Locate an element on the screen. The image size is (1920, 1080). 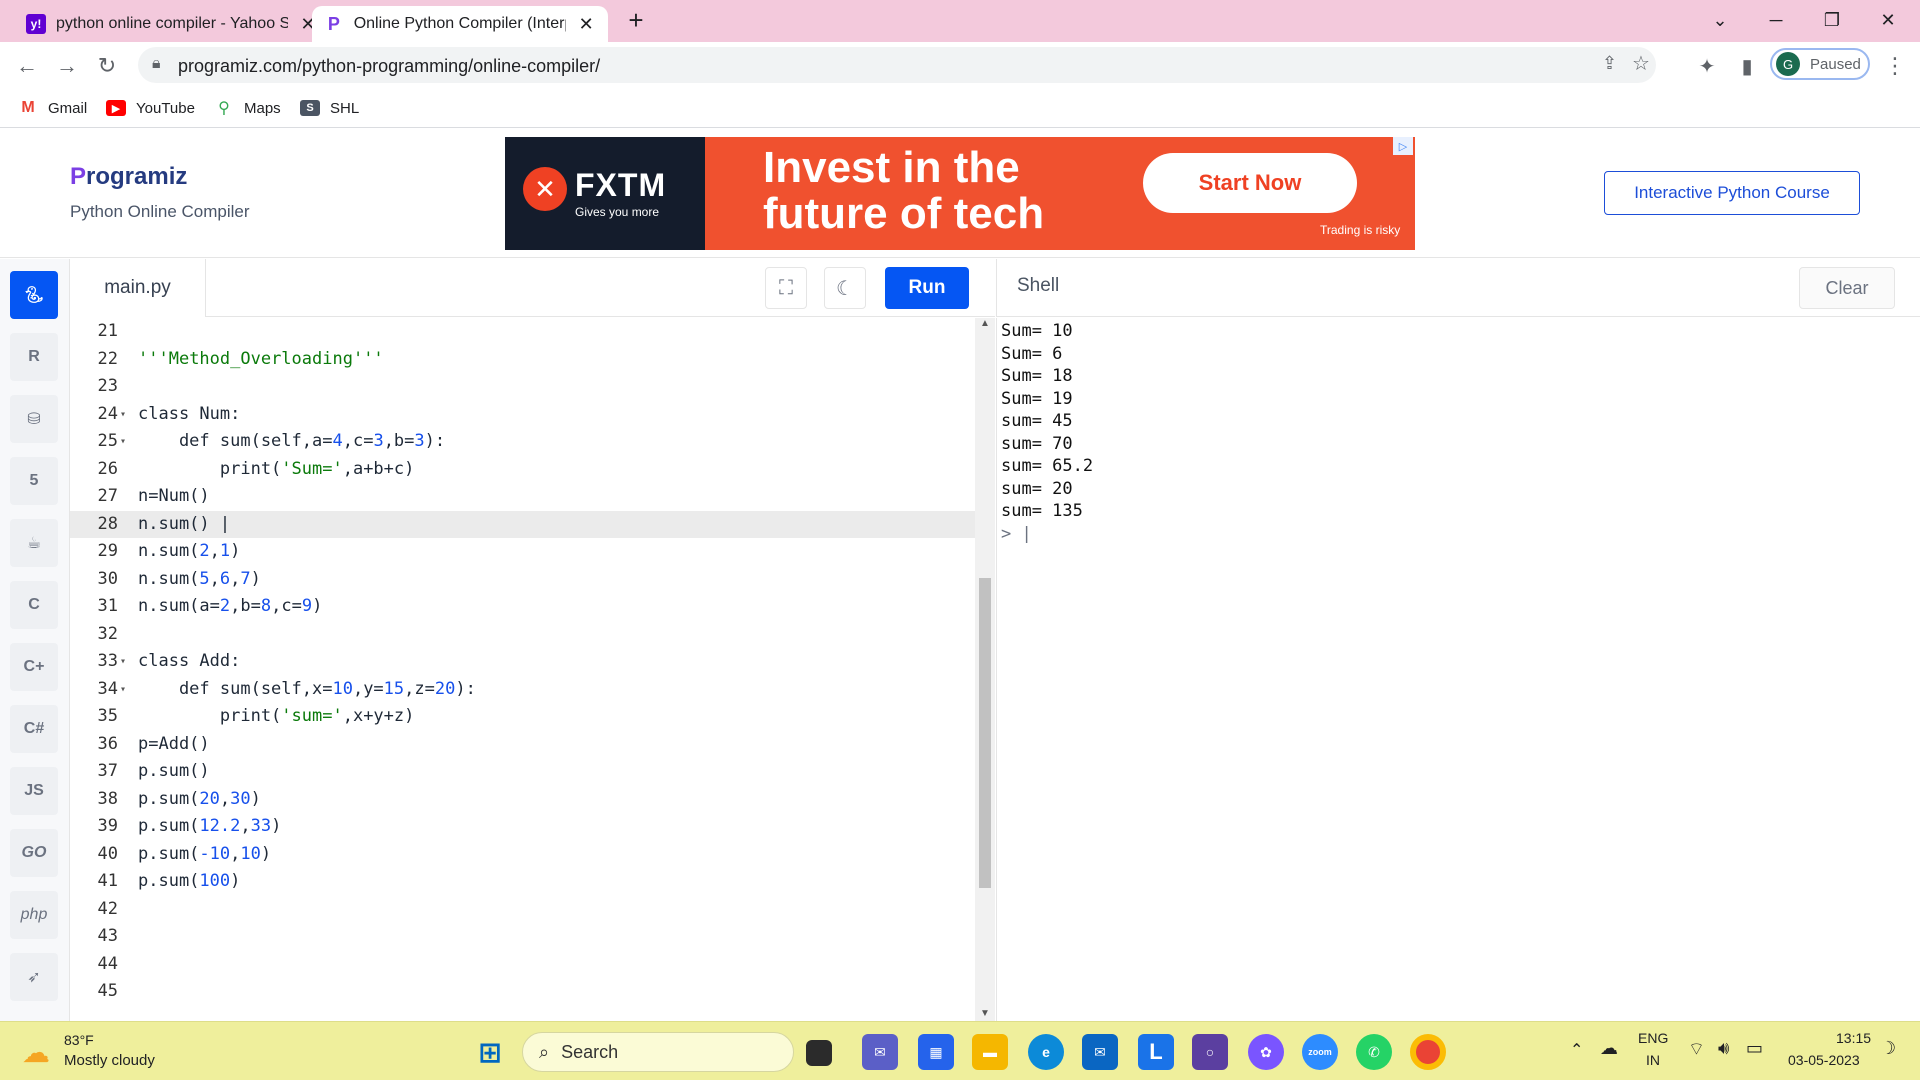
close-window-button: ✕ is located at coordinates (1888, 20).